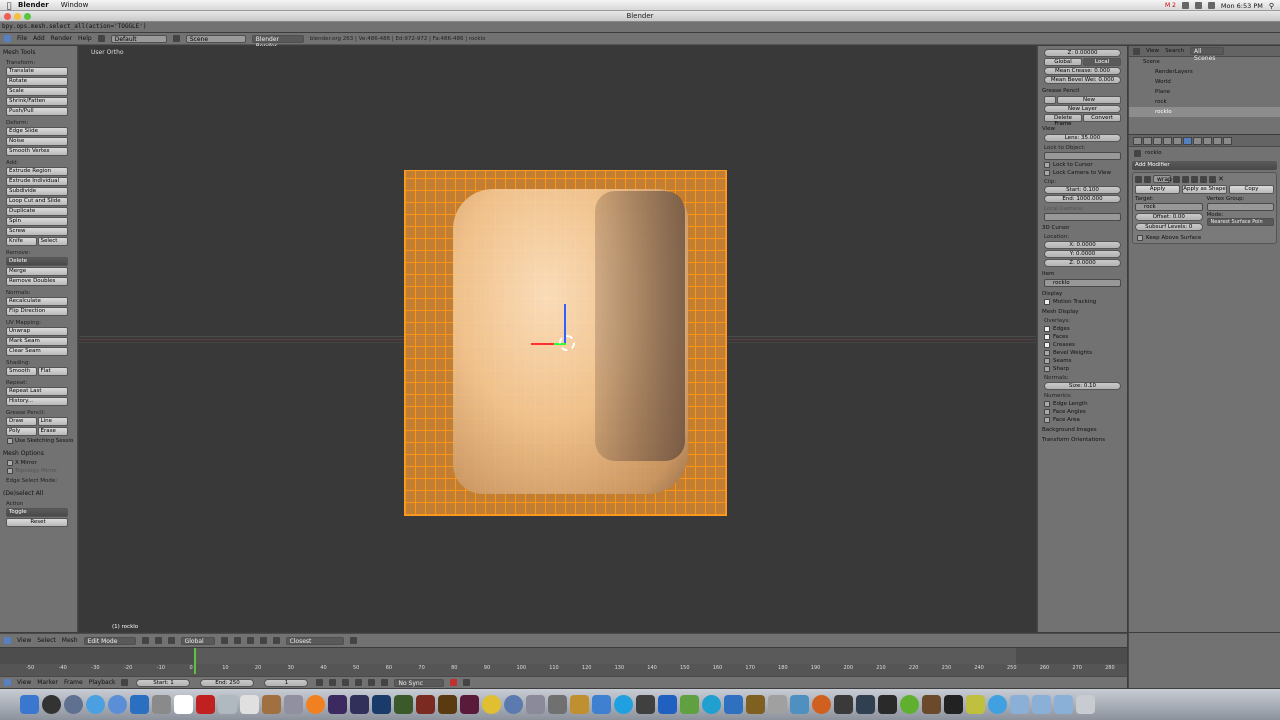  What do you see at coordinates (1082, 245) in the screenshot?
I see `cursor-x-field: X: 0.0000` at bounding box center [1082, 245].